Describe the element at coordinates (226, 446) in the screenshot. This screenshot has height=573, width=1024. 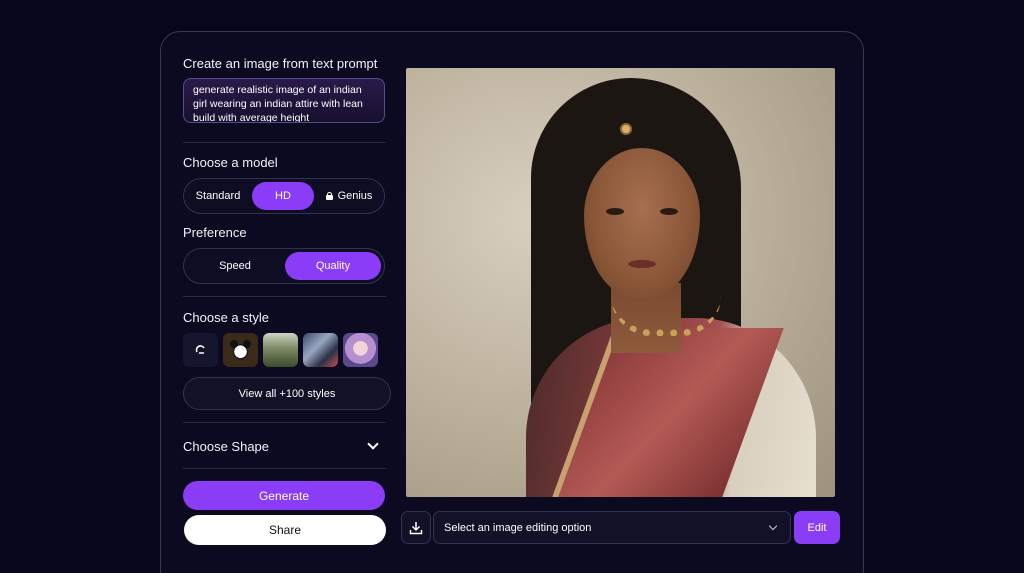
I see `shape-section-title: Choose Shape` at that location.